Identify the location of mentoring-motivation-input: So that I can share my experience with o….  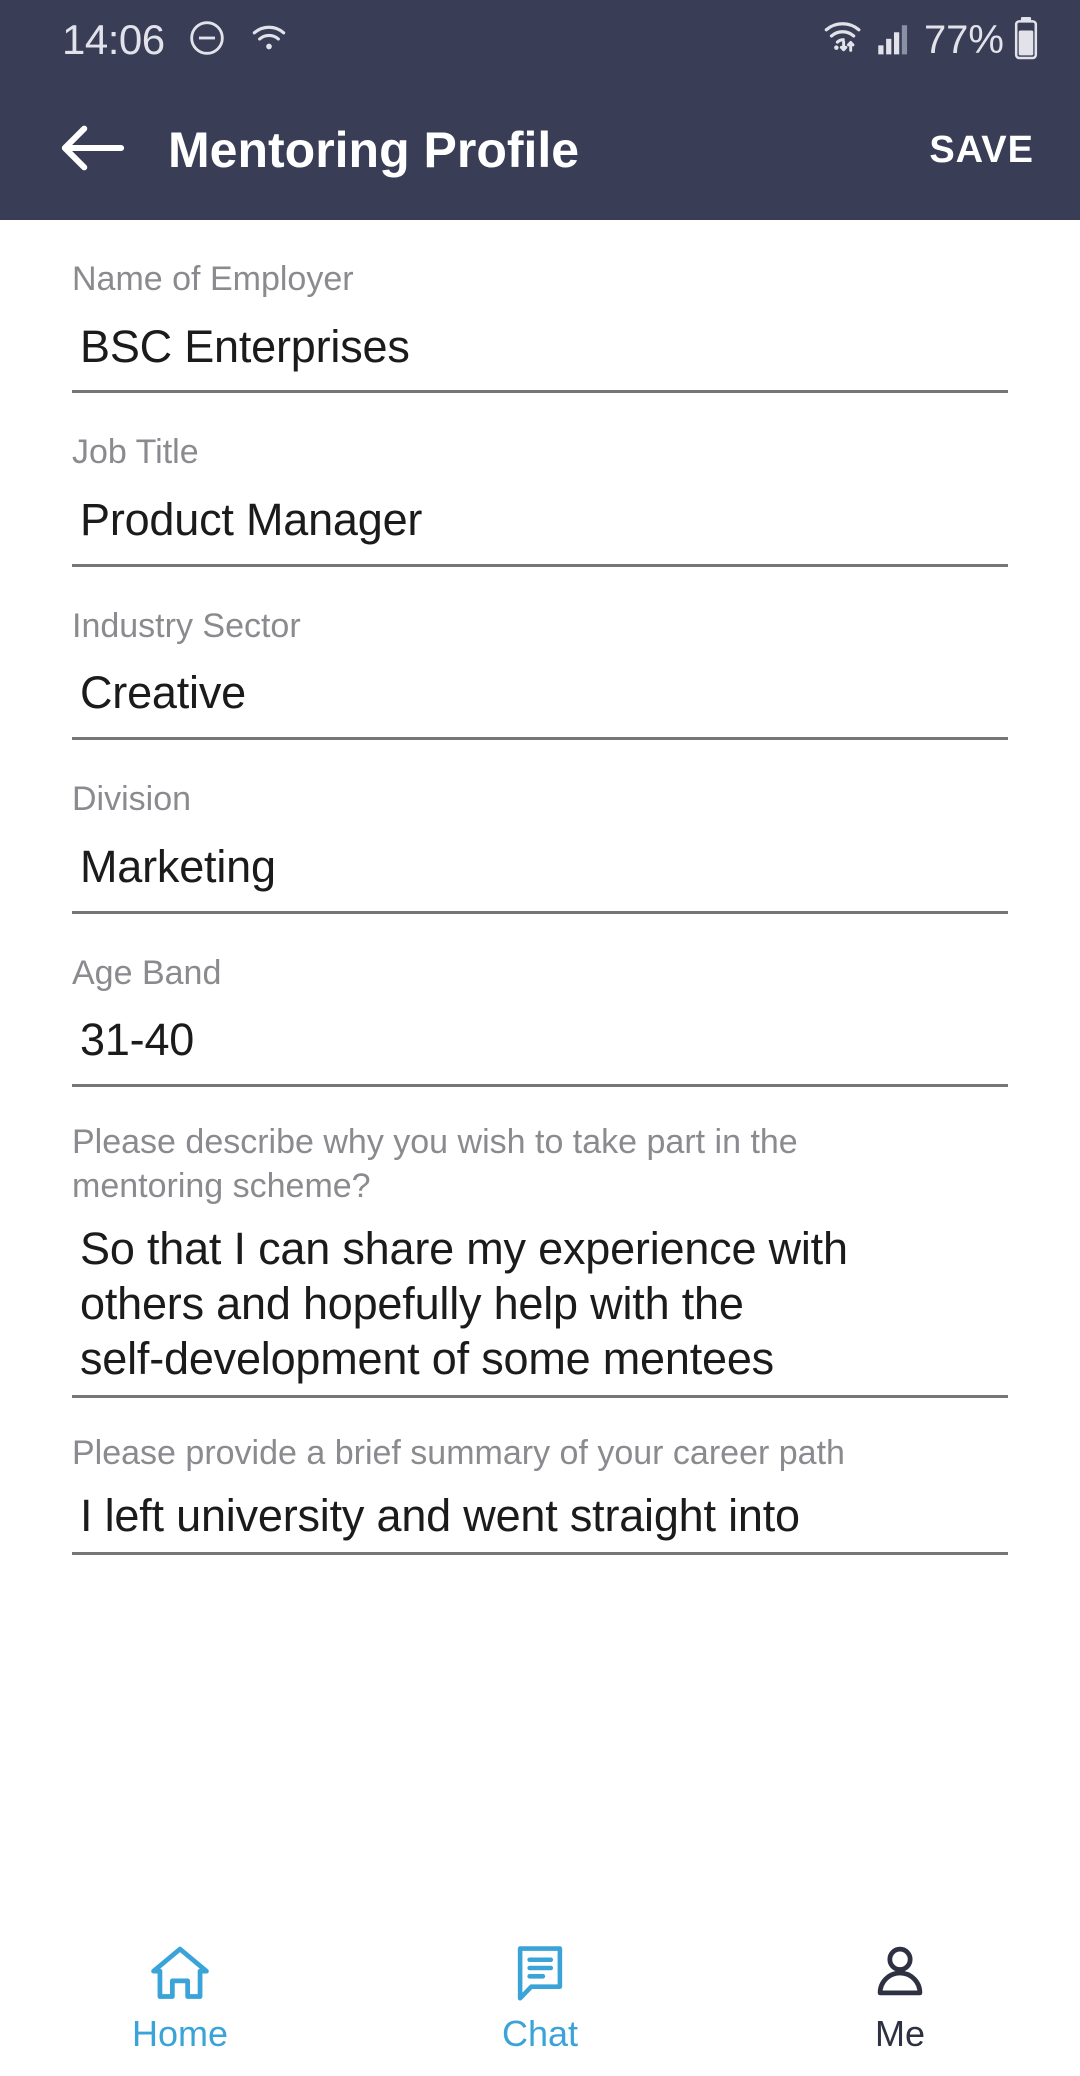
(540, 1303).